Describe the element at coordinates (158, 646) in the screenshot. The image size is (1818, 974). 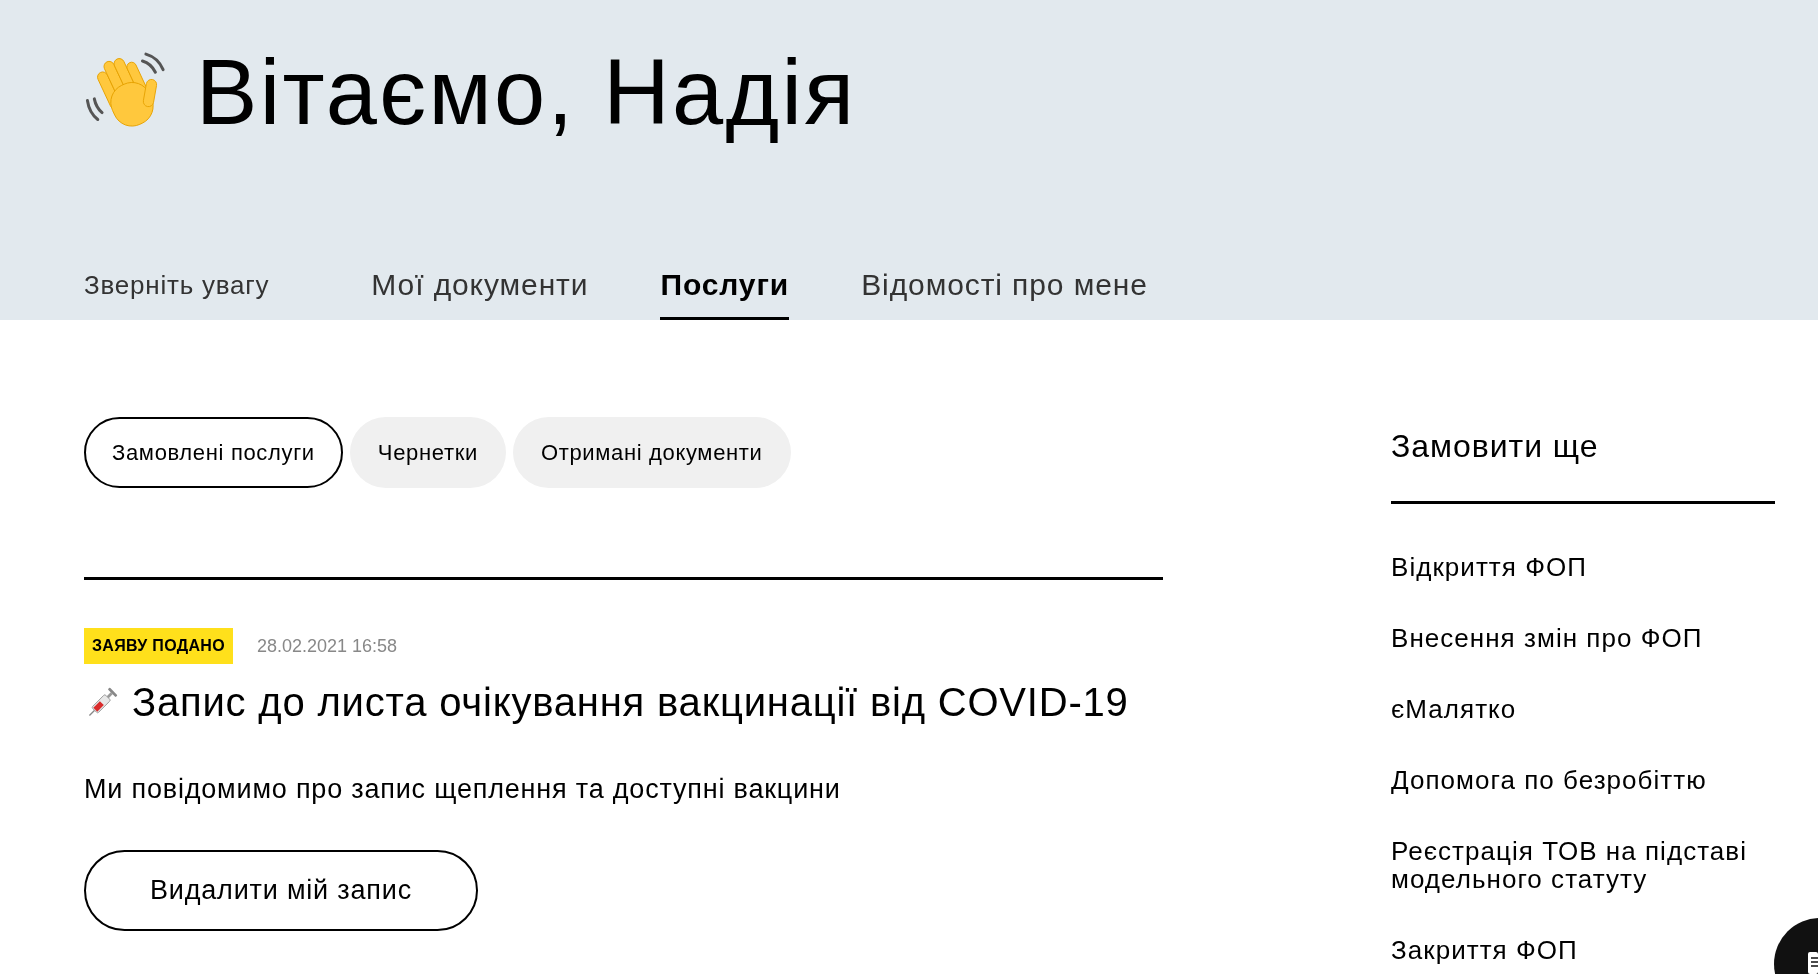
I see `status-badge: ЗАЯВУ ПОДАНО` at that location.